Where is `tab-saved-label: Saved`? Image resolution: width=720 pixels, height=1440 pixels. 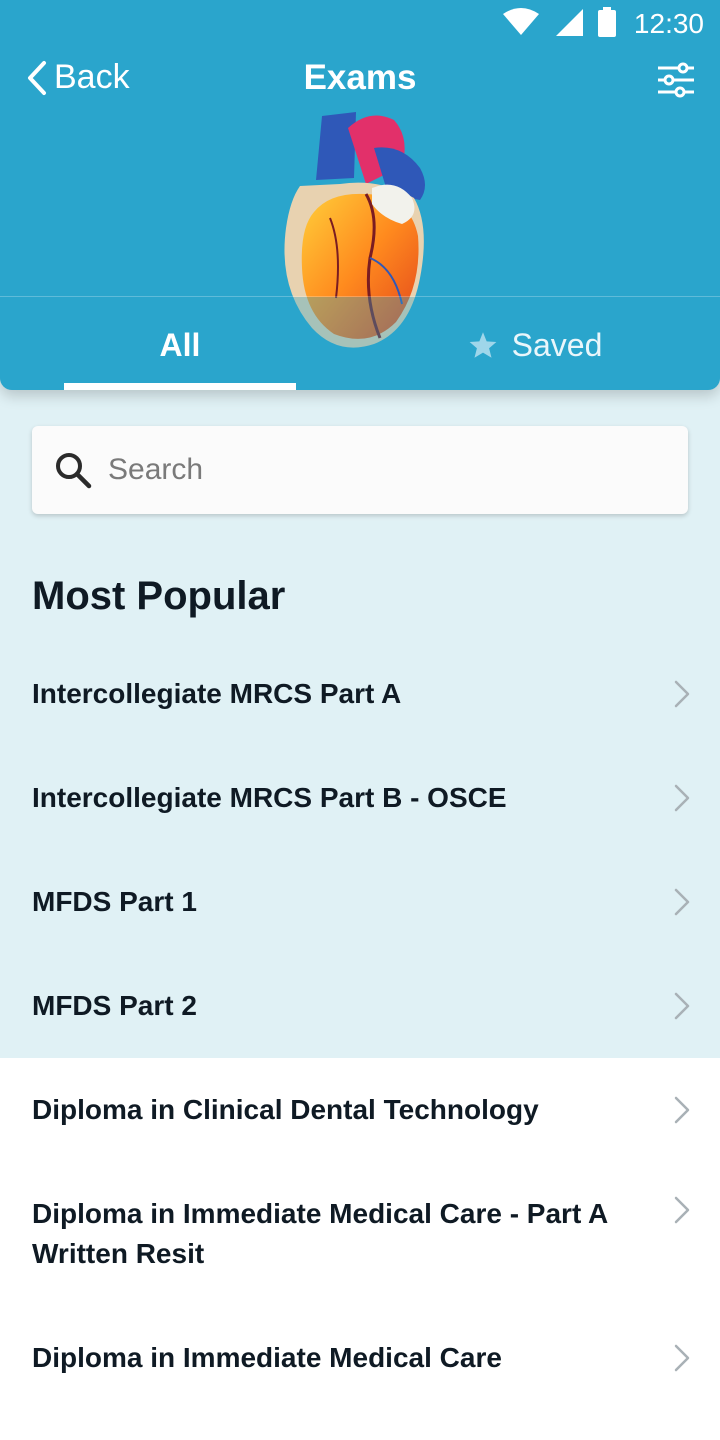
tab-saved-label: Saved is located at coordinates (557, 344).